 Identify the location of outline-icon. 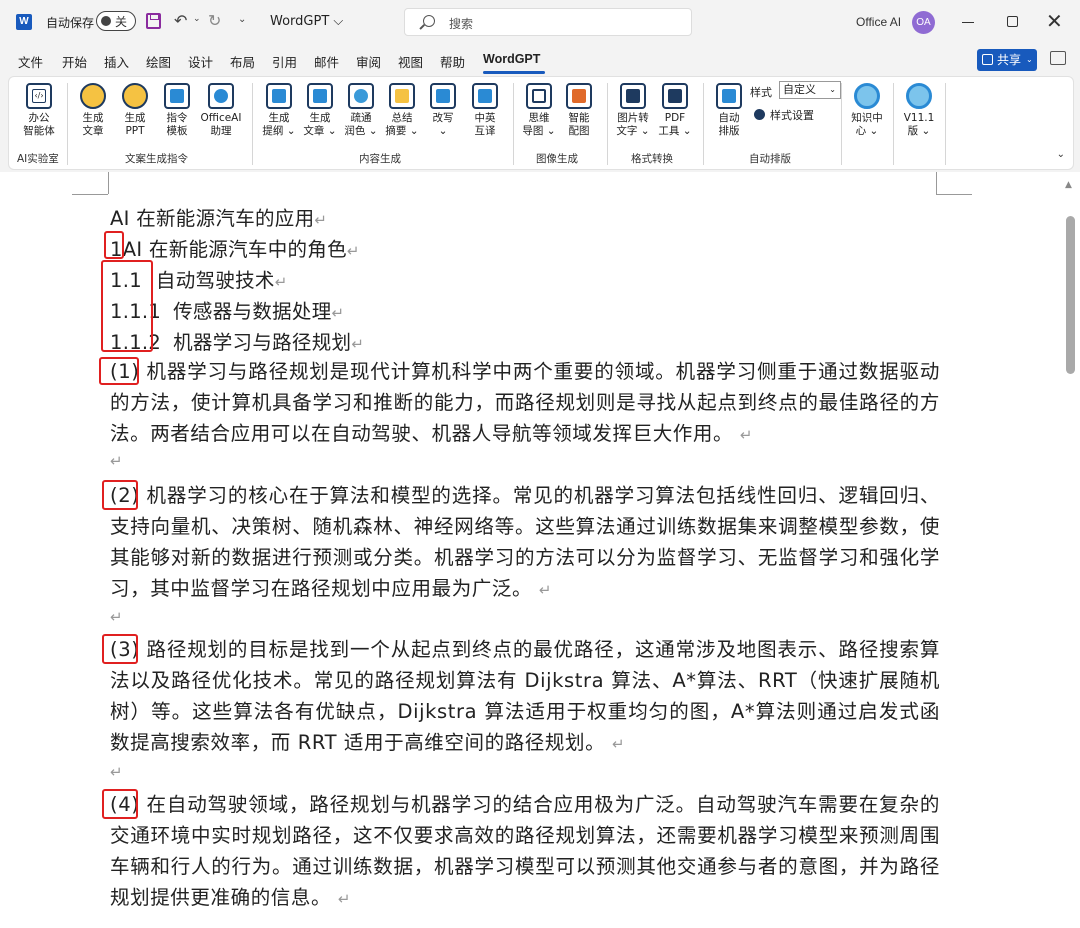
(279, 96).